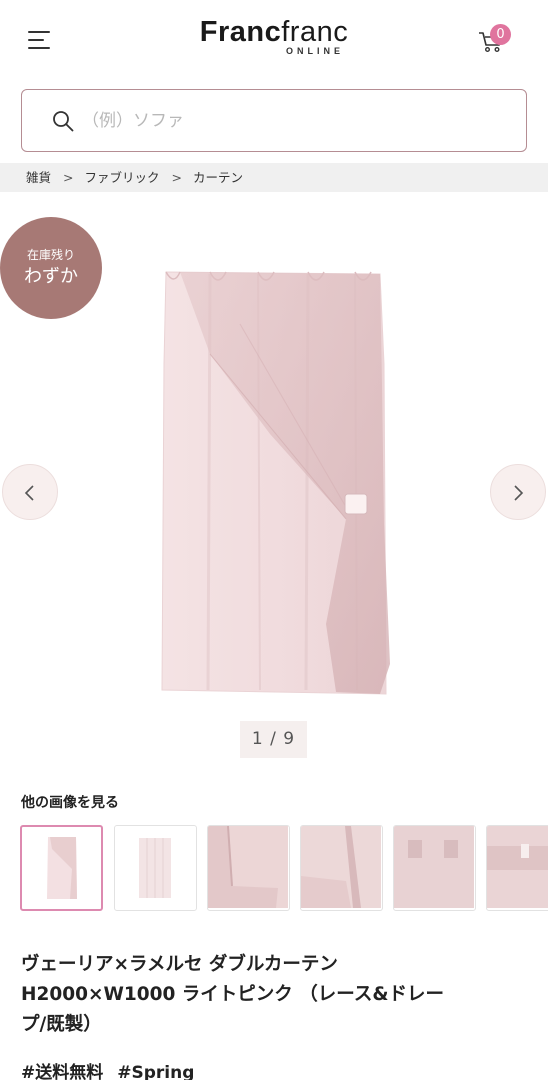 This screenshot has width=548, height=1080. What do you see at coordinates (122, 177) in the screenshot?
I see `breadcrumb-item-fabric: ファブリック` at bounding box center [122, 177].